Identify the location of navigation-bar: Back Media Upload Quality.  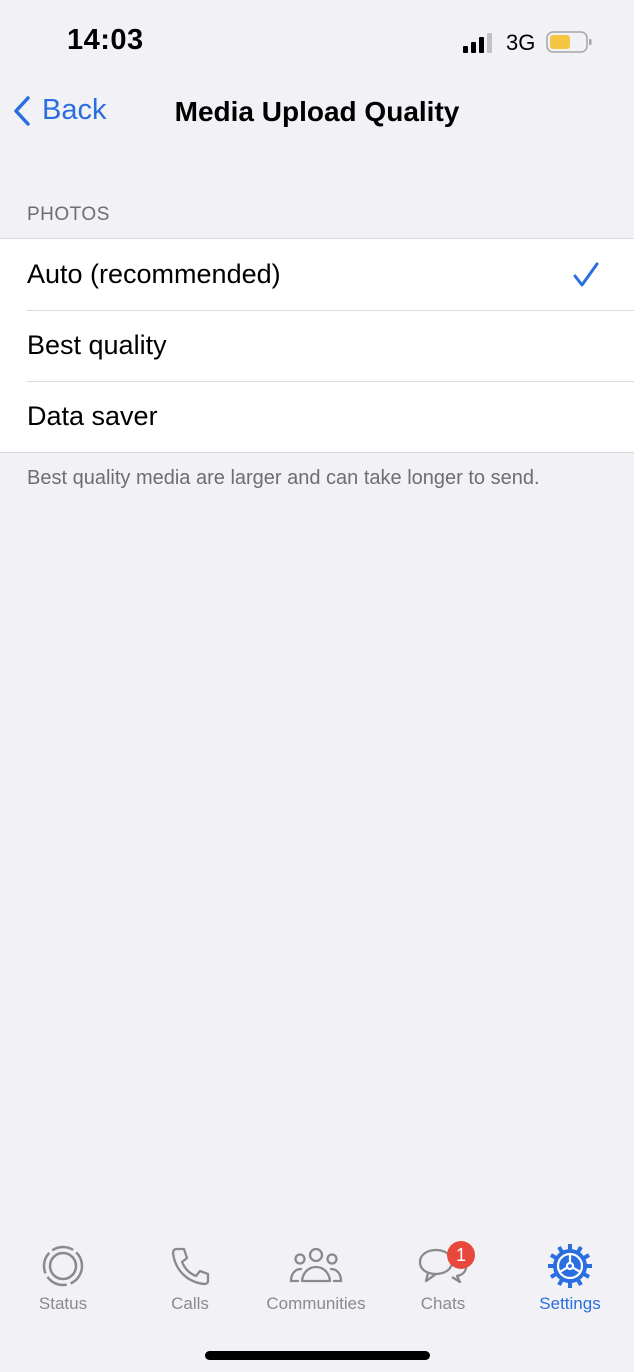
(317, 113).